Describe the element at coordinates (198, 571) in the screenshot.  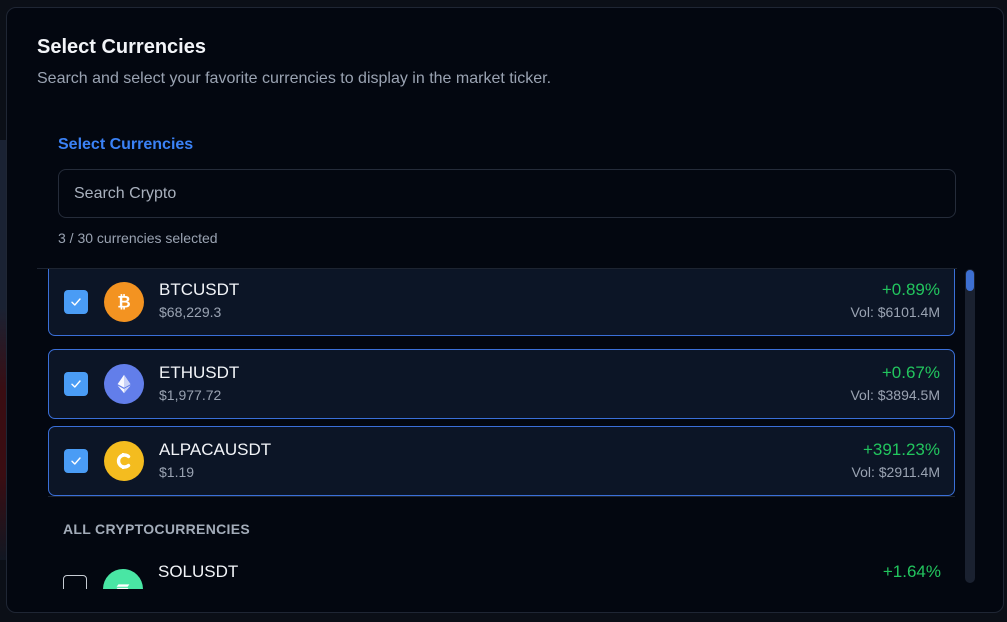
I see `currency-symbol: SOLUSDT` at that location.